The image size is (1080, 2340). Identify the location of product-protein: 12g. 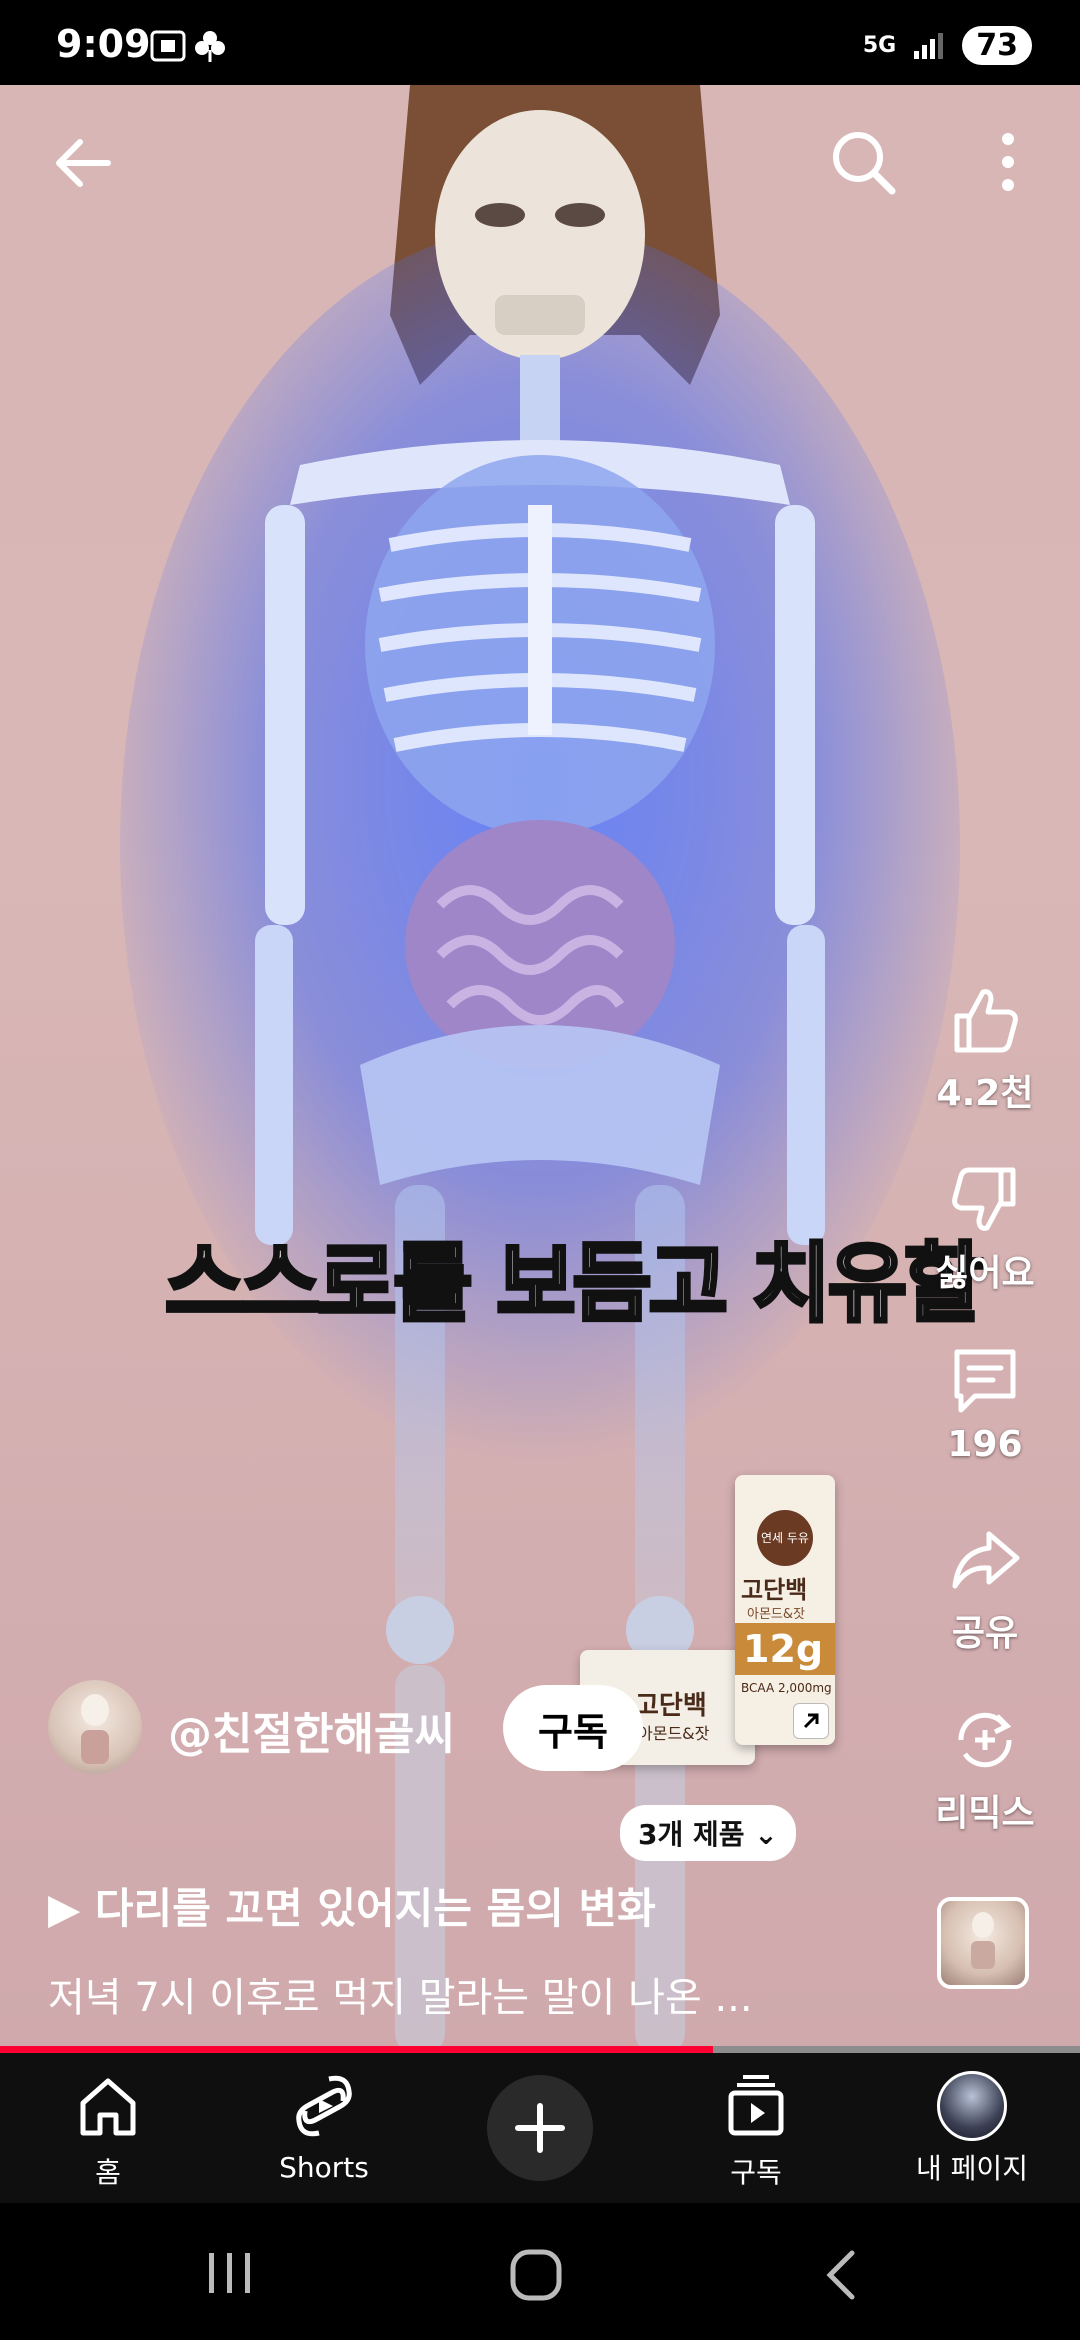
(783, 1649).